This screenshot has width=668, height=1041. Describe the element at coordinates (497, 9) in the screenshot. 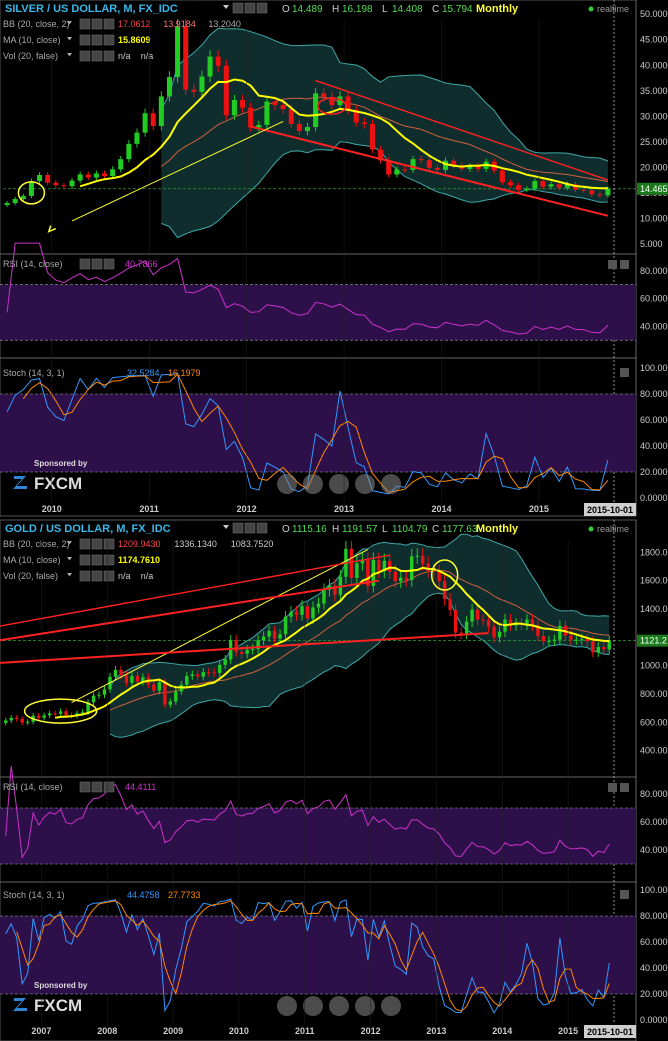

I see `timeframe-label: Monthly` at that location.